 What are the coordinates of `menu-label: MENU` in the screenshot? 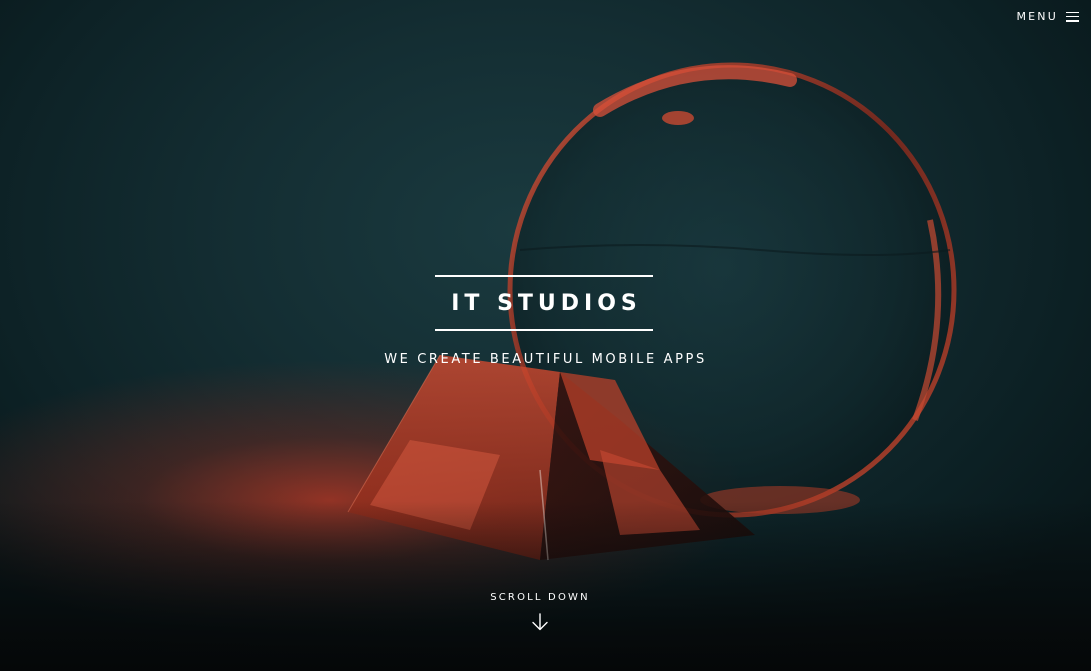 It's located at (1037, 16).